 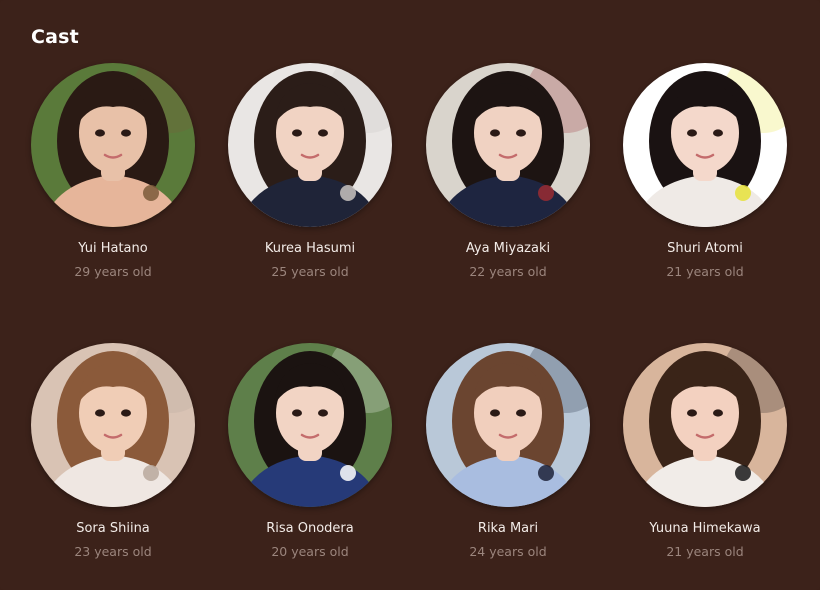 What do you see at coordinates (113, 271) in the screenshot?
I see `cast-age: 29 years old` at bounding box center [113, 271].